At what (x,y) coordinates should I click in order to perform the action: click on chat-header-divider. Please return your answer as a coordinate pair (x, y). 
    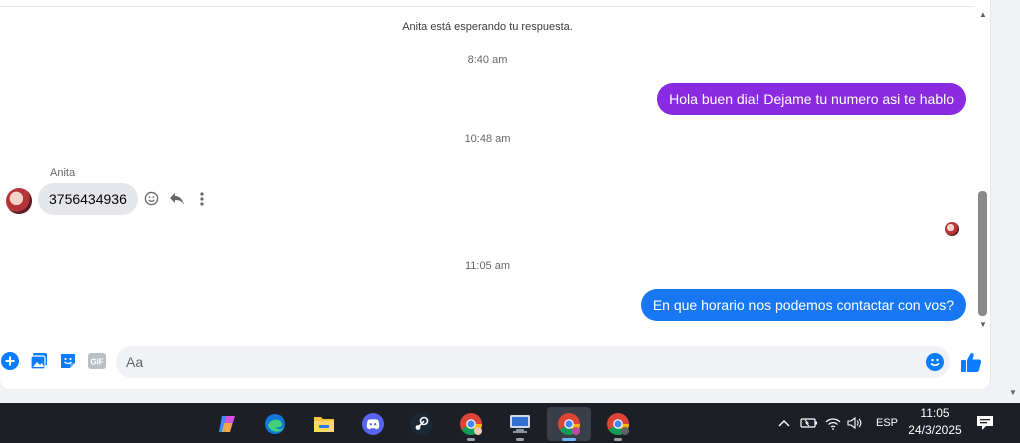
    Looking at the image, I should click on (487, 3).